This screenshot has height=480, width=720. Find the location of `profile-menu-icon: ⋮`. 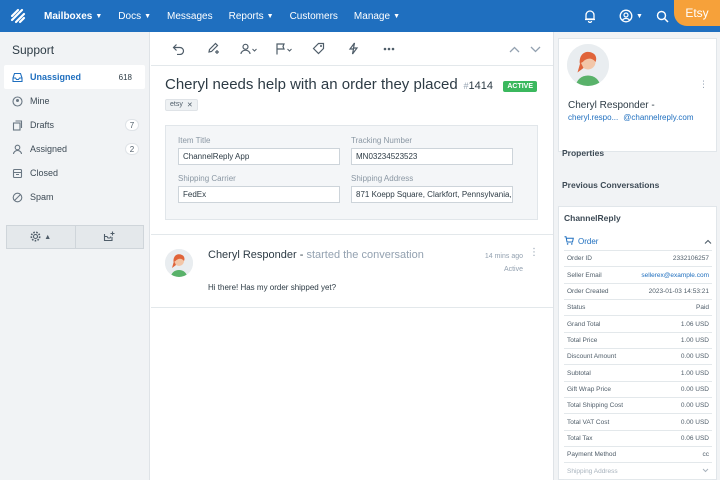

profile-menu-icon: ⋮ is located at coordinates (703, 84).